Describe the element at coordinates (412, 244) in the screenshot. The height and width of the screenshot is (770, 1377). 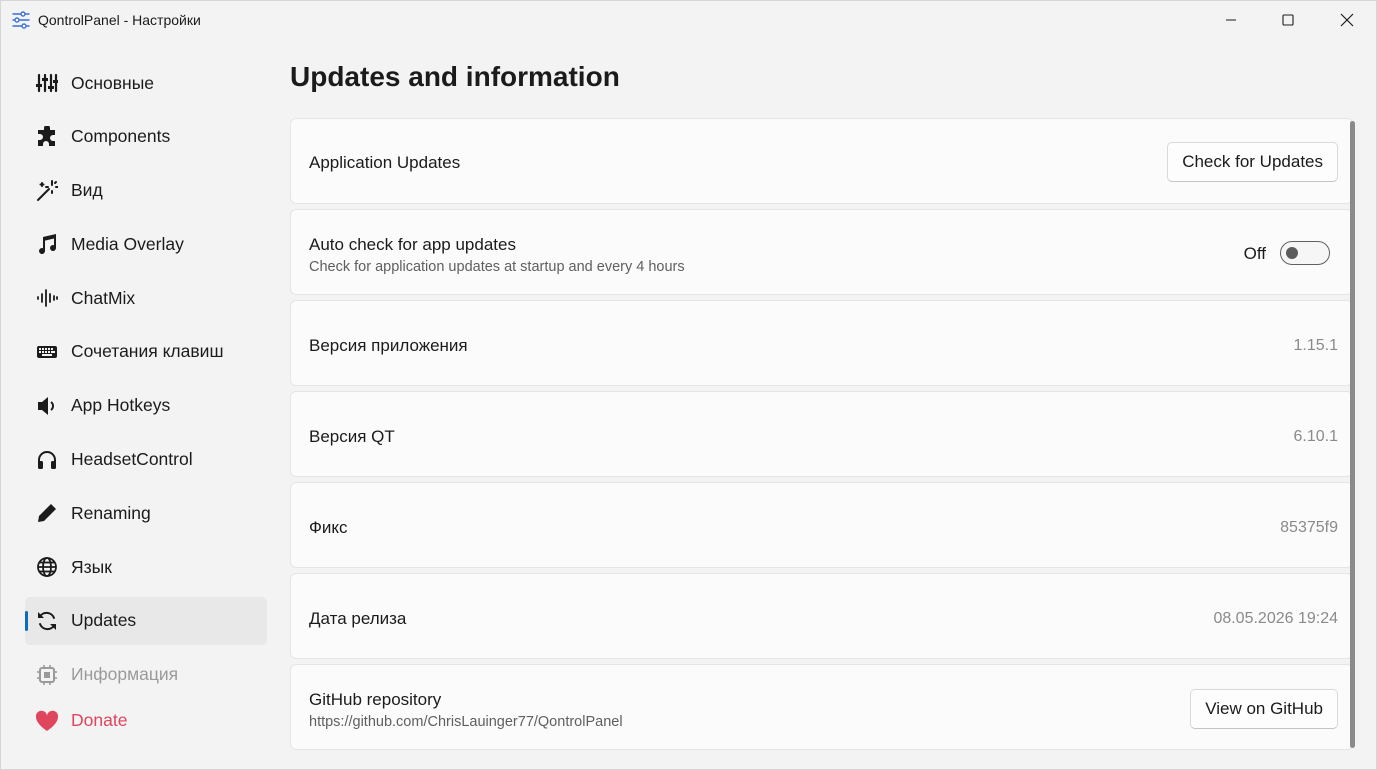
I see `auto-check-title: Auto check for app updates` at that location.